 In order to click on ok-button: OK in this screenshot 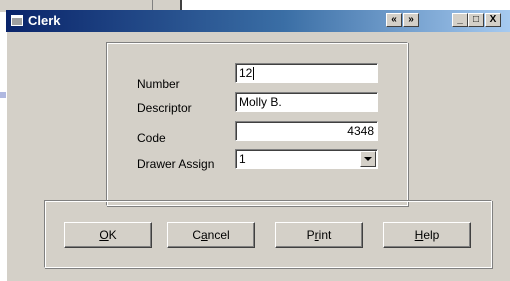, I will do `click(108, 235)`.